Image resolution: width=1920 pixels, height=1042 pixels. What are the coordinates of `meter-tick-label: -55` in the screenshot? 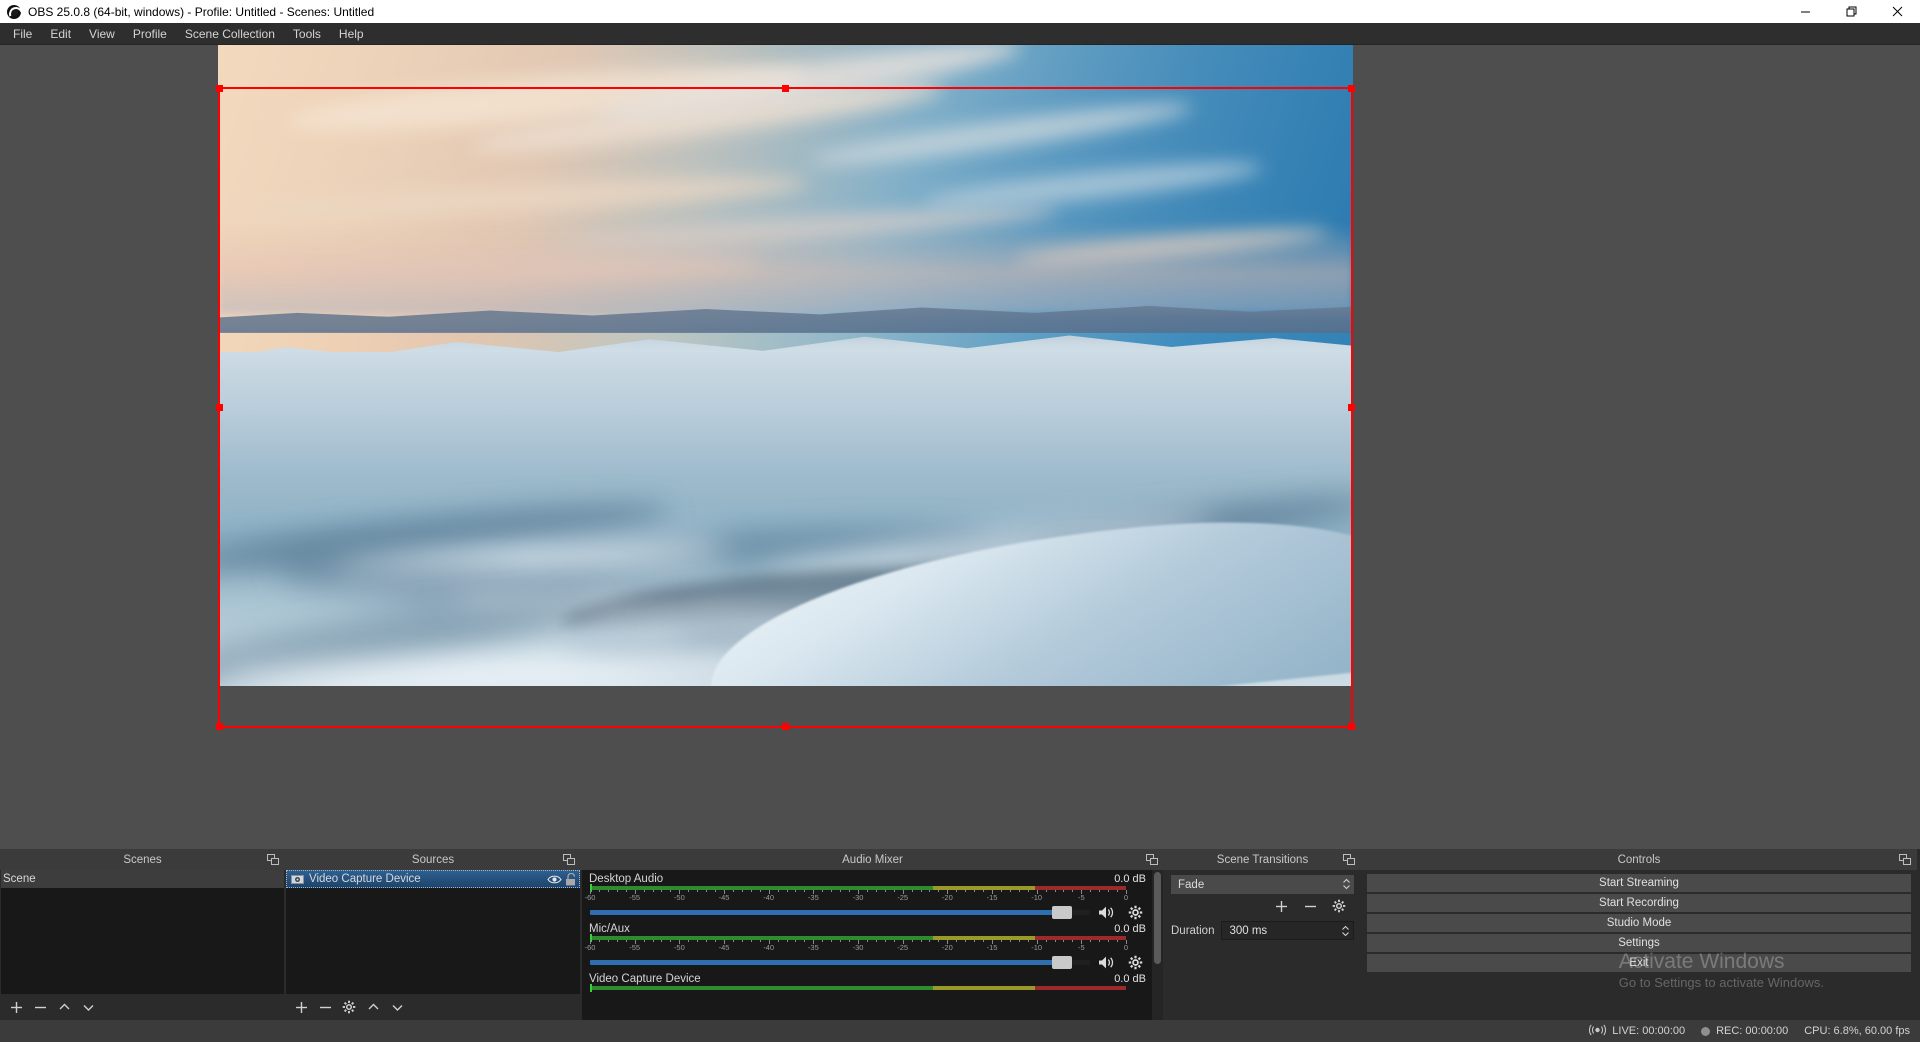 It's located at (635, 897).